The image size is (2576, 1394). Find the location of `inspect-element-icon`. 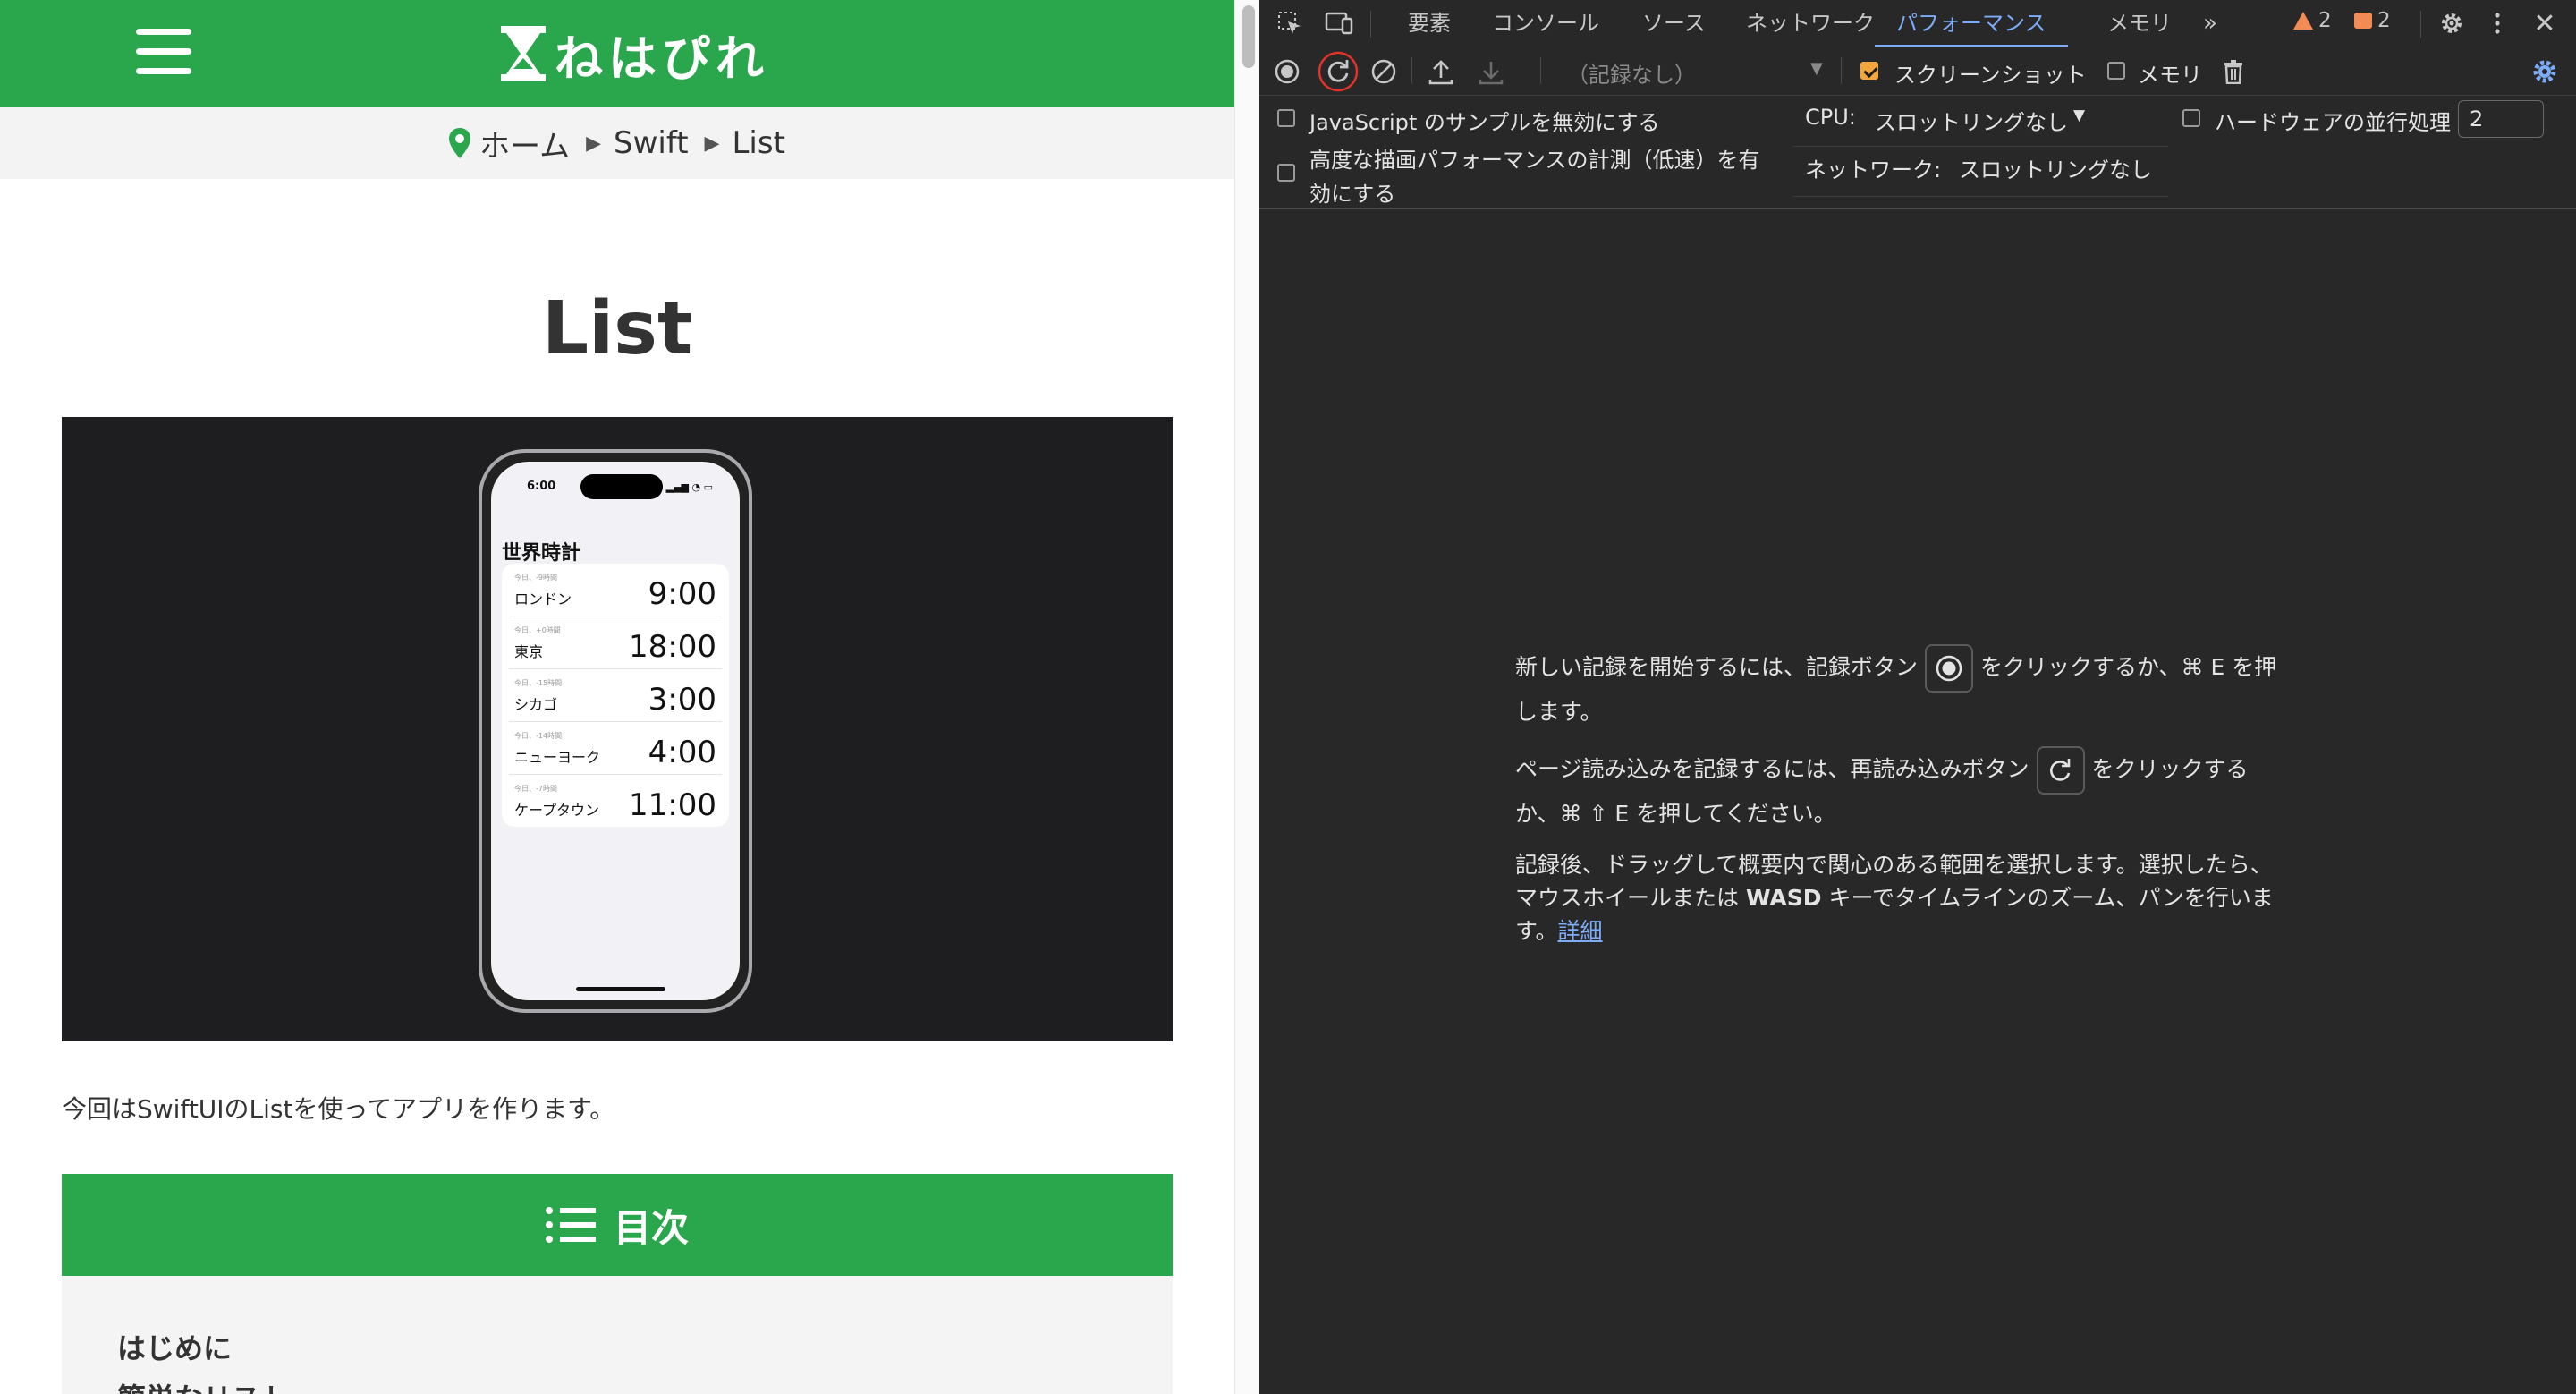

inspect-element-icon is located at coordinates (1289, 23).